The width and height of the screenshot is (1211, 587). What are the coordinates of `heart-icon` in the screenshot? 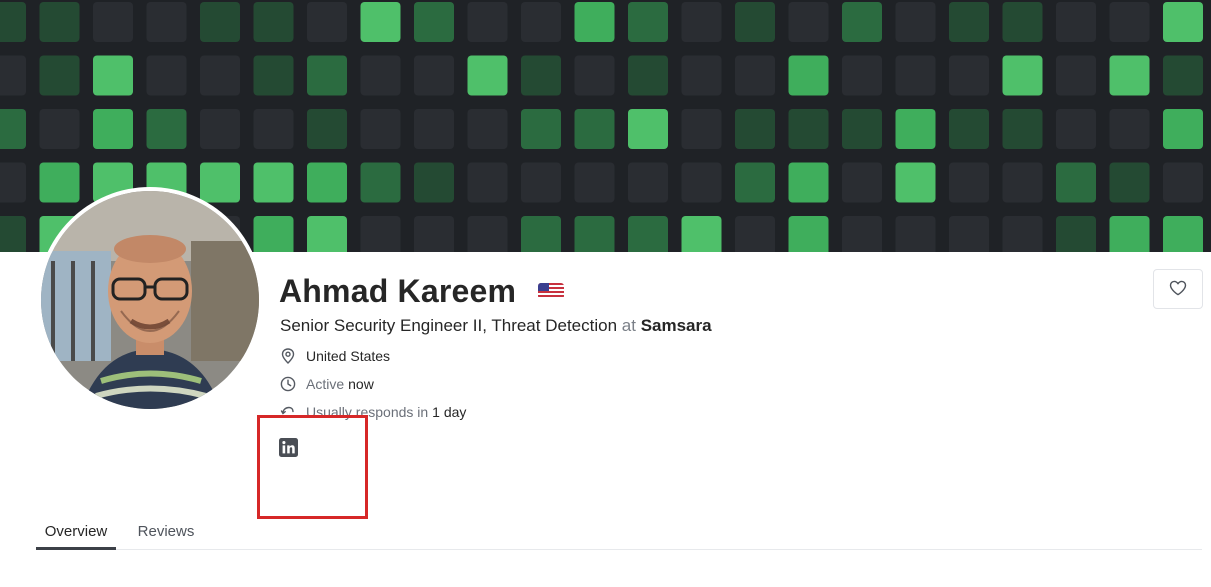 It's located at (1178, 289).